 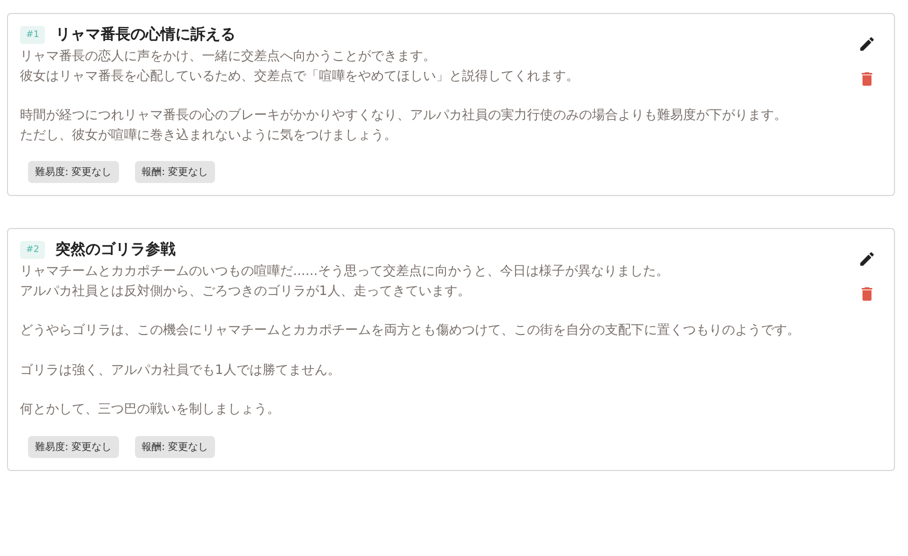 What do you see at coordinates (300, 77) in the screenshot?
I see `description-text: 彼女はリャマ番長を心配しているため、交差点で「喧嘩をやめてほしい」と説得してくれます。` at bounding box center [300, 77].